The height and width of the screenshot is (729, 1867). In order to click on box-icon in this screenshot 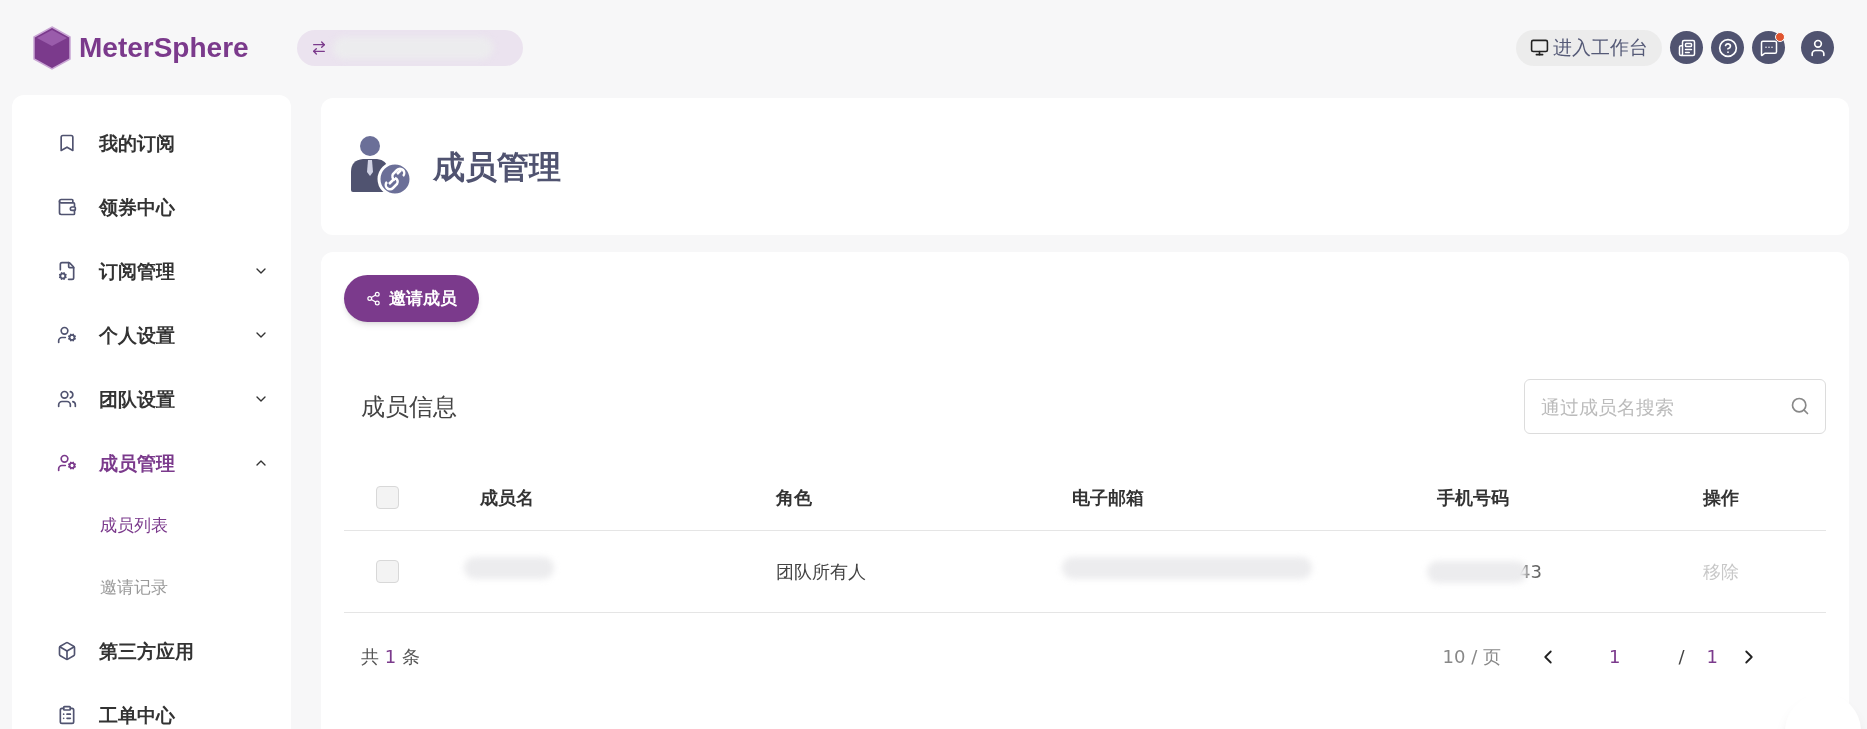, I will do `click(67, 651)`.